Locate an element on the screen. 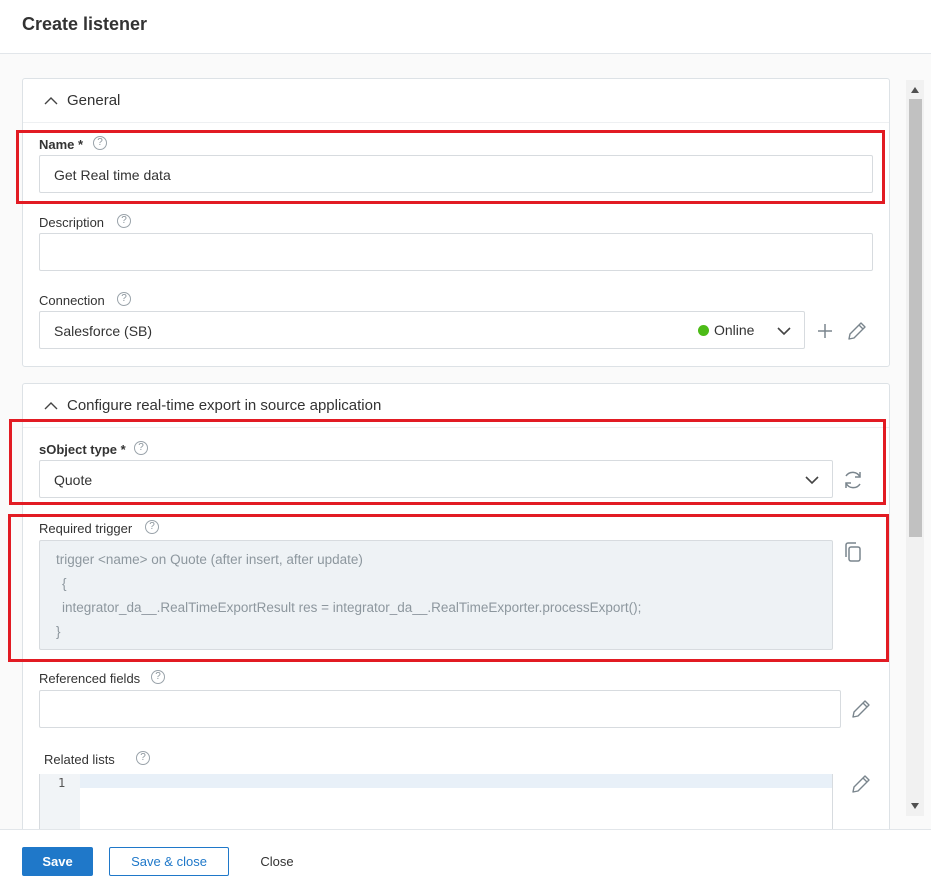 The image size is (931, 887). general-section-header: General is located at coordinates (456, 101).